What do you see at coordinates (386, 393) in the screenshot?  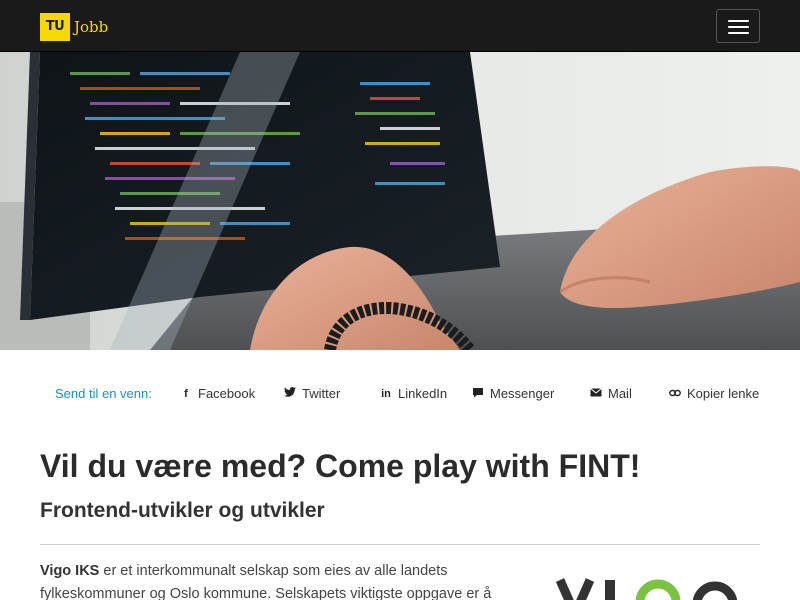 I see `linkedin-icon: in` at bounding box center [386, 393].